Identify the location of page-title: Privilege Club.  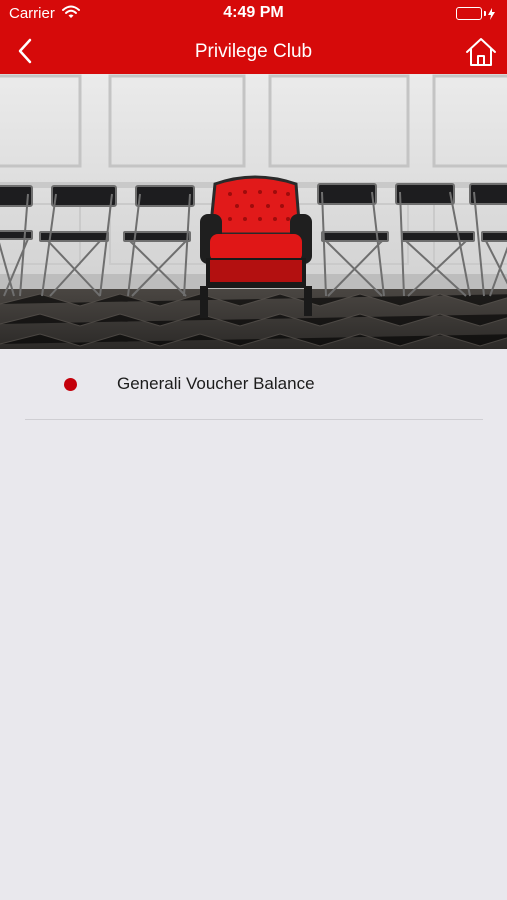
(253, 51).